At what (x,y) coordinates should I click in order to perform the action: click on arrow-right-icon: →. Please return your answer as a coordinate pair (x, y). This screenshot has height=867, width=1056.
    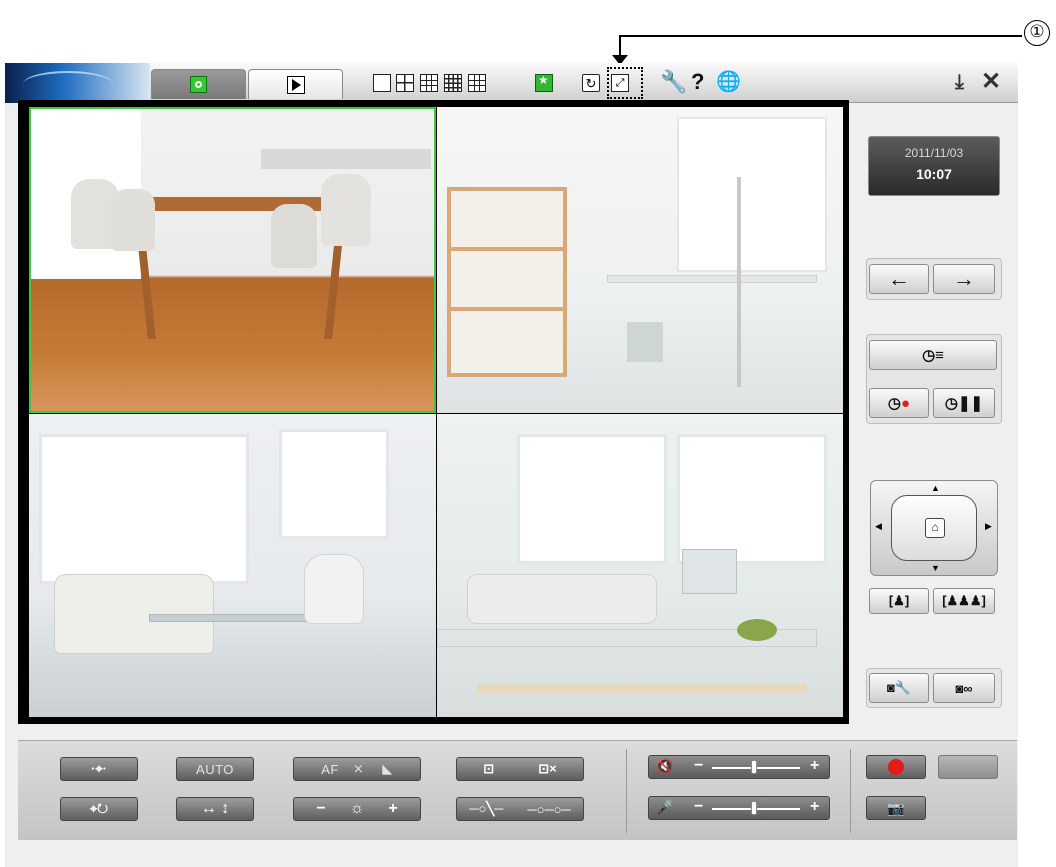
    Looking at the image, I should click on (964, 278).